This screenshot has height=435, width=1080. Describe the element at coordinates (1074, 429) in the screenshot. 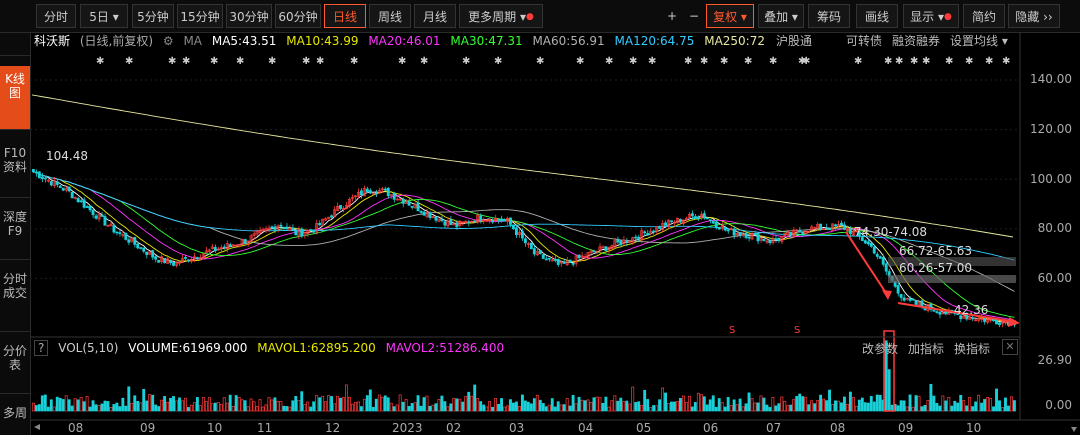

I see `scroll-down-icon` at that location.